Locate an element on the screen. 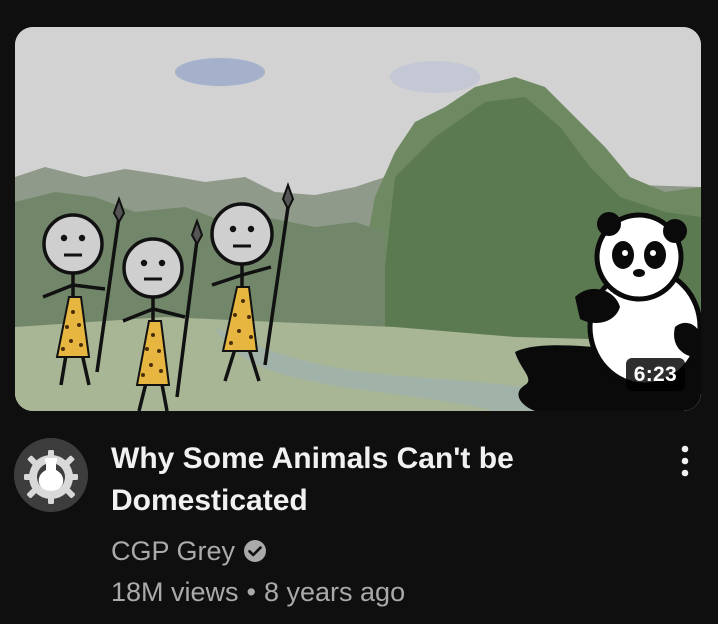 The width and height of the screenshot is (718, 624). verified-check-icon is located at coordinates (255, 551).